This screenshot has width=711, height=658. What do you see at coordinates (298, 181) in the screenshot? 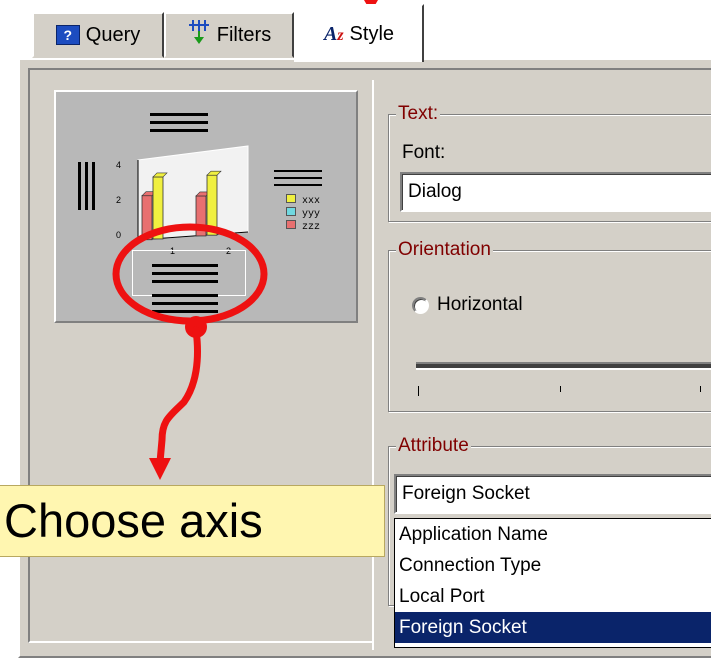
I see `preview-legend-lines` at bounding box center [298, 181].